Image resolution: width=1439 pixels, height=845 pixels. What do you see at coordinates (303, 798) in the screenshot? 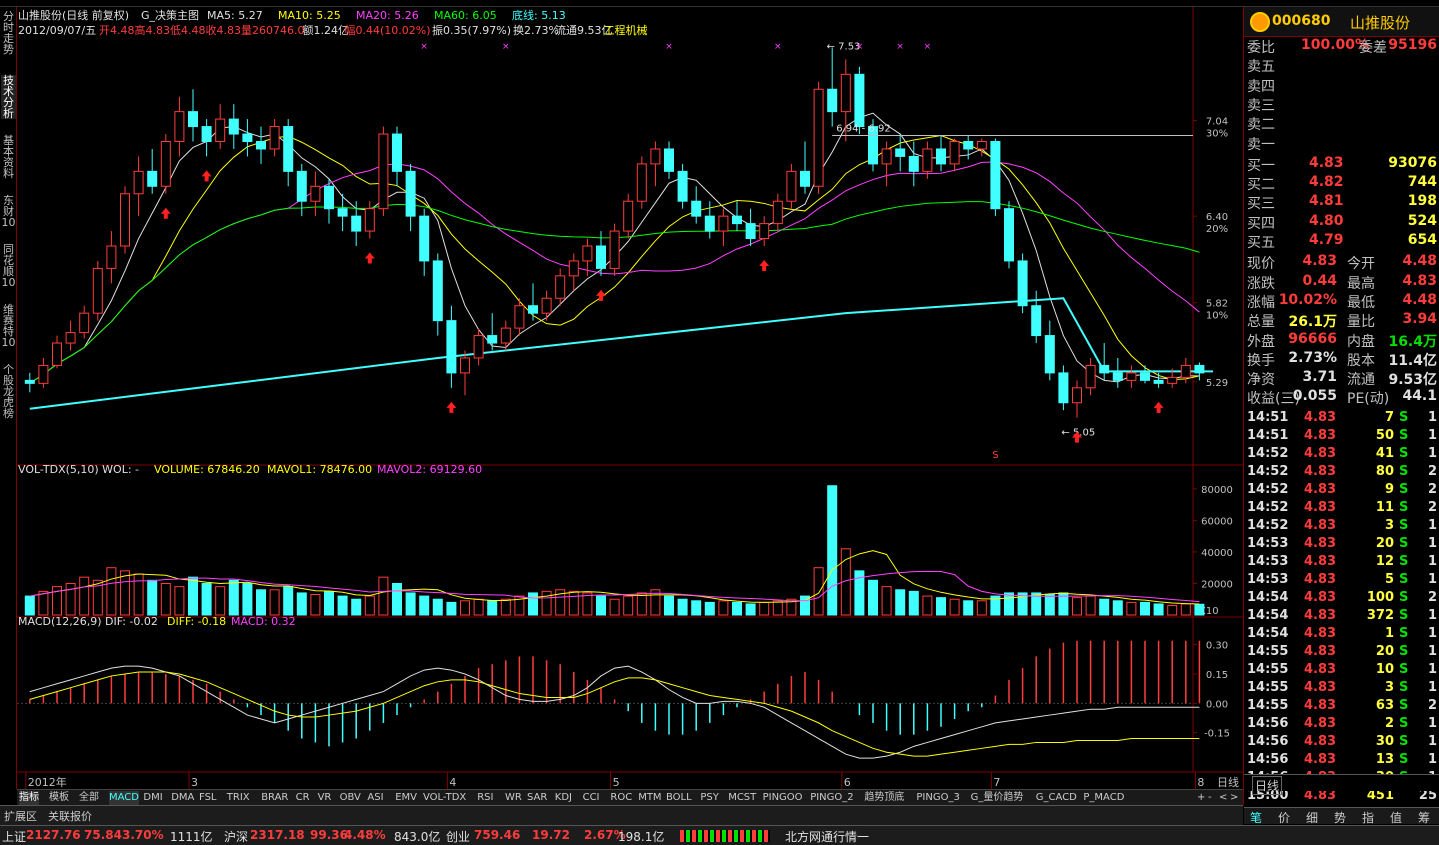
I see `indicator-tab-9: CR` at bounding box center [303, 798].